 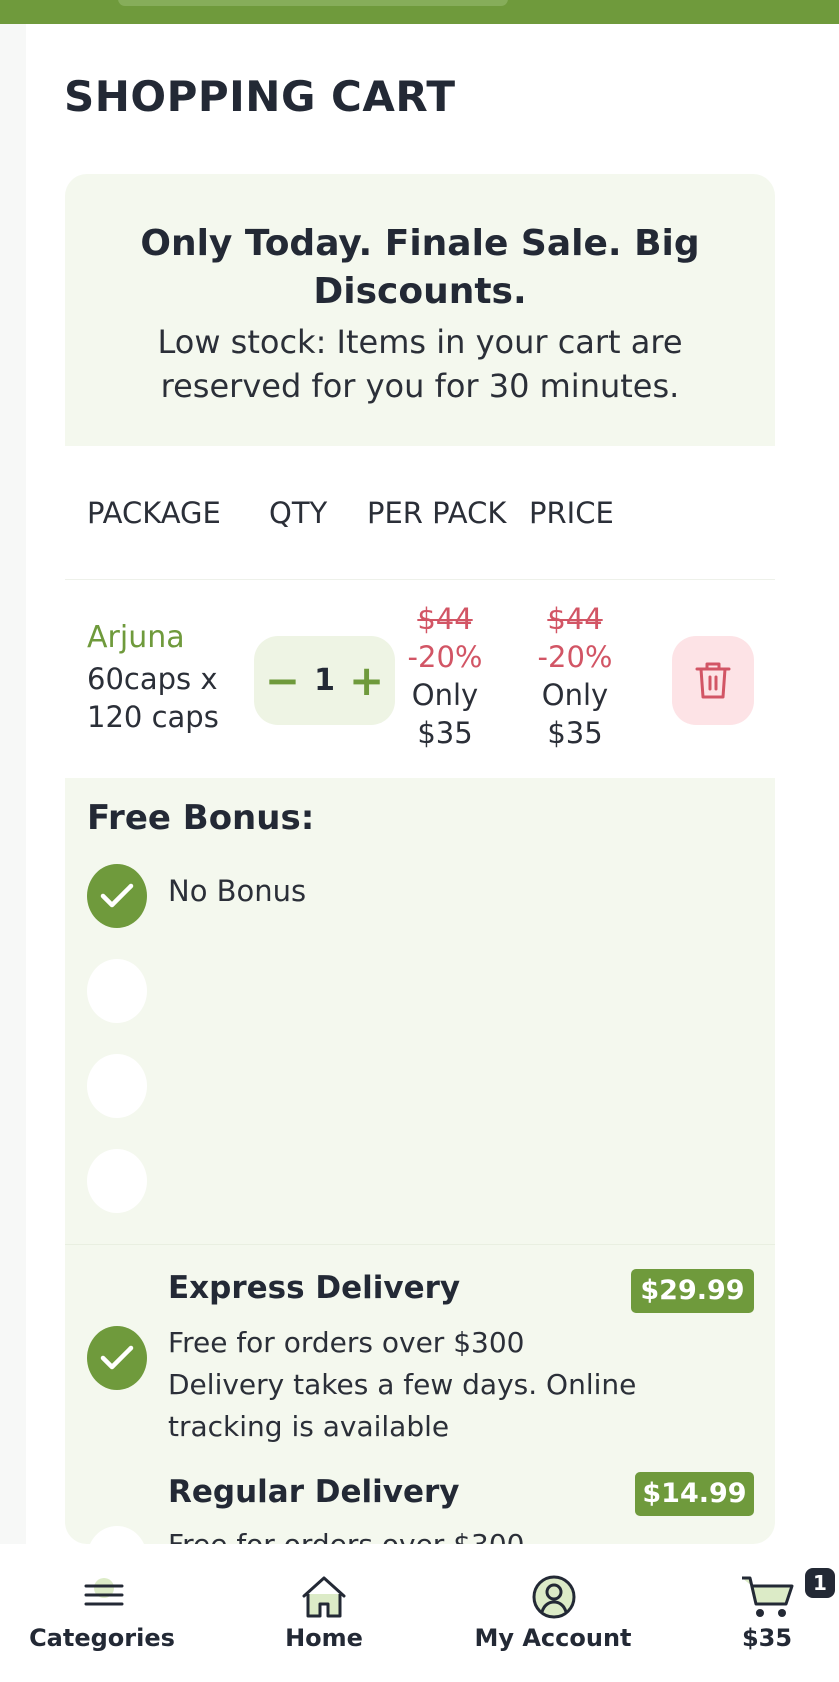 I want to click on nav-my-account: My Account, so click(x=553, y=1613).